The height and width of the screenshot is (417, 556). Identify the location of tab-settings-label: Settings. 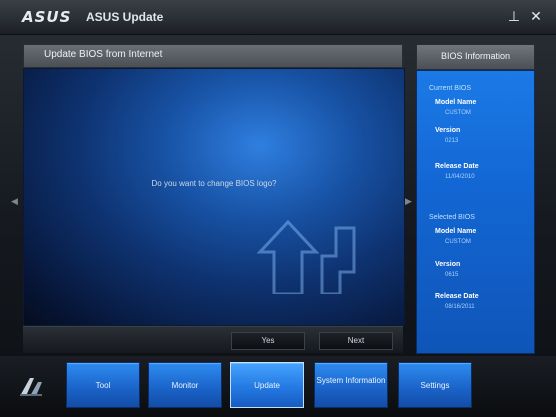
(435, 385).